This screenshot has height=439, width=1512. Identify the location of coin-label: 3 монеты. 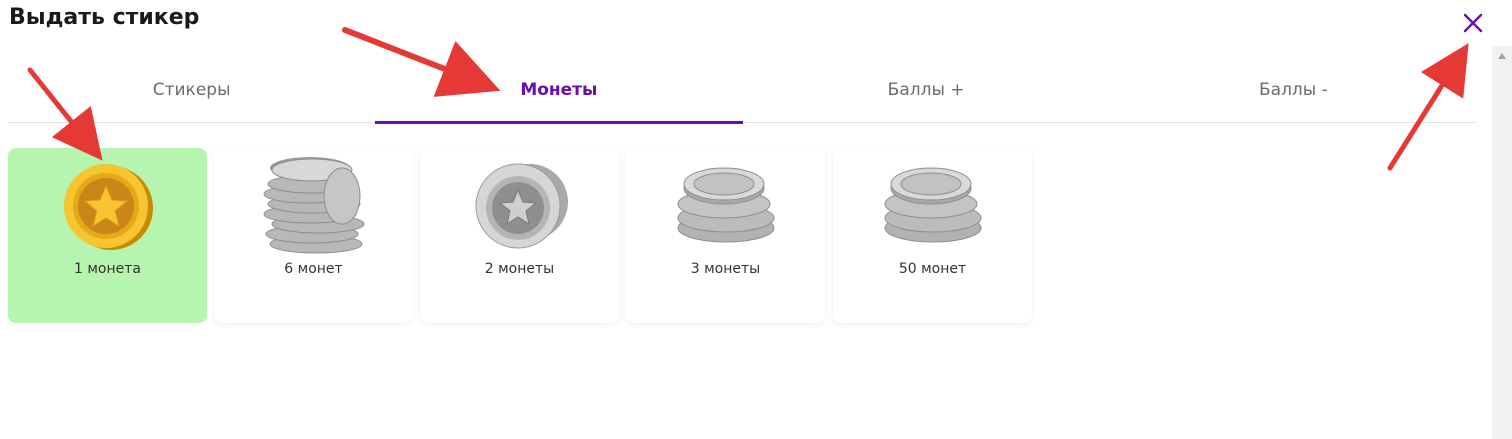
(725, 269).